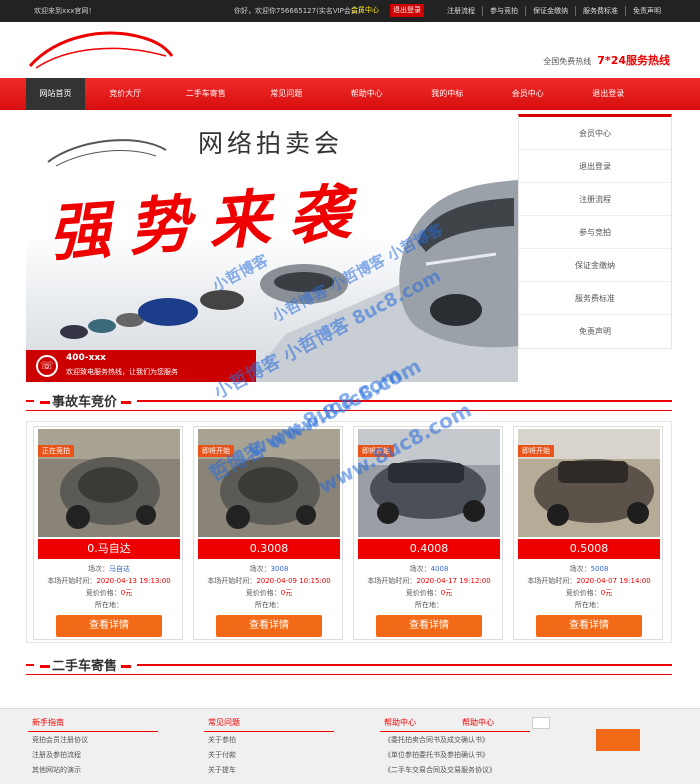  I want to click on nav-member-center: 会员中心, so click(528, 94).